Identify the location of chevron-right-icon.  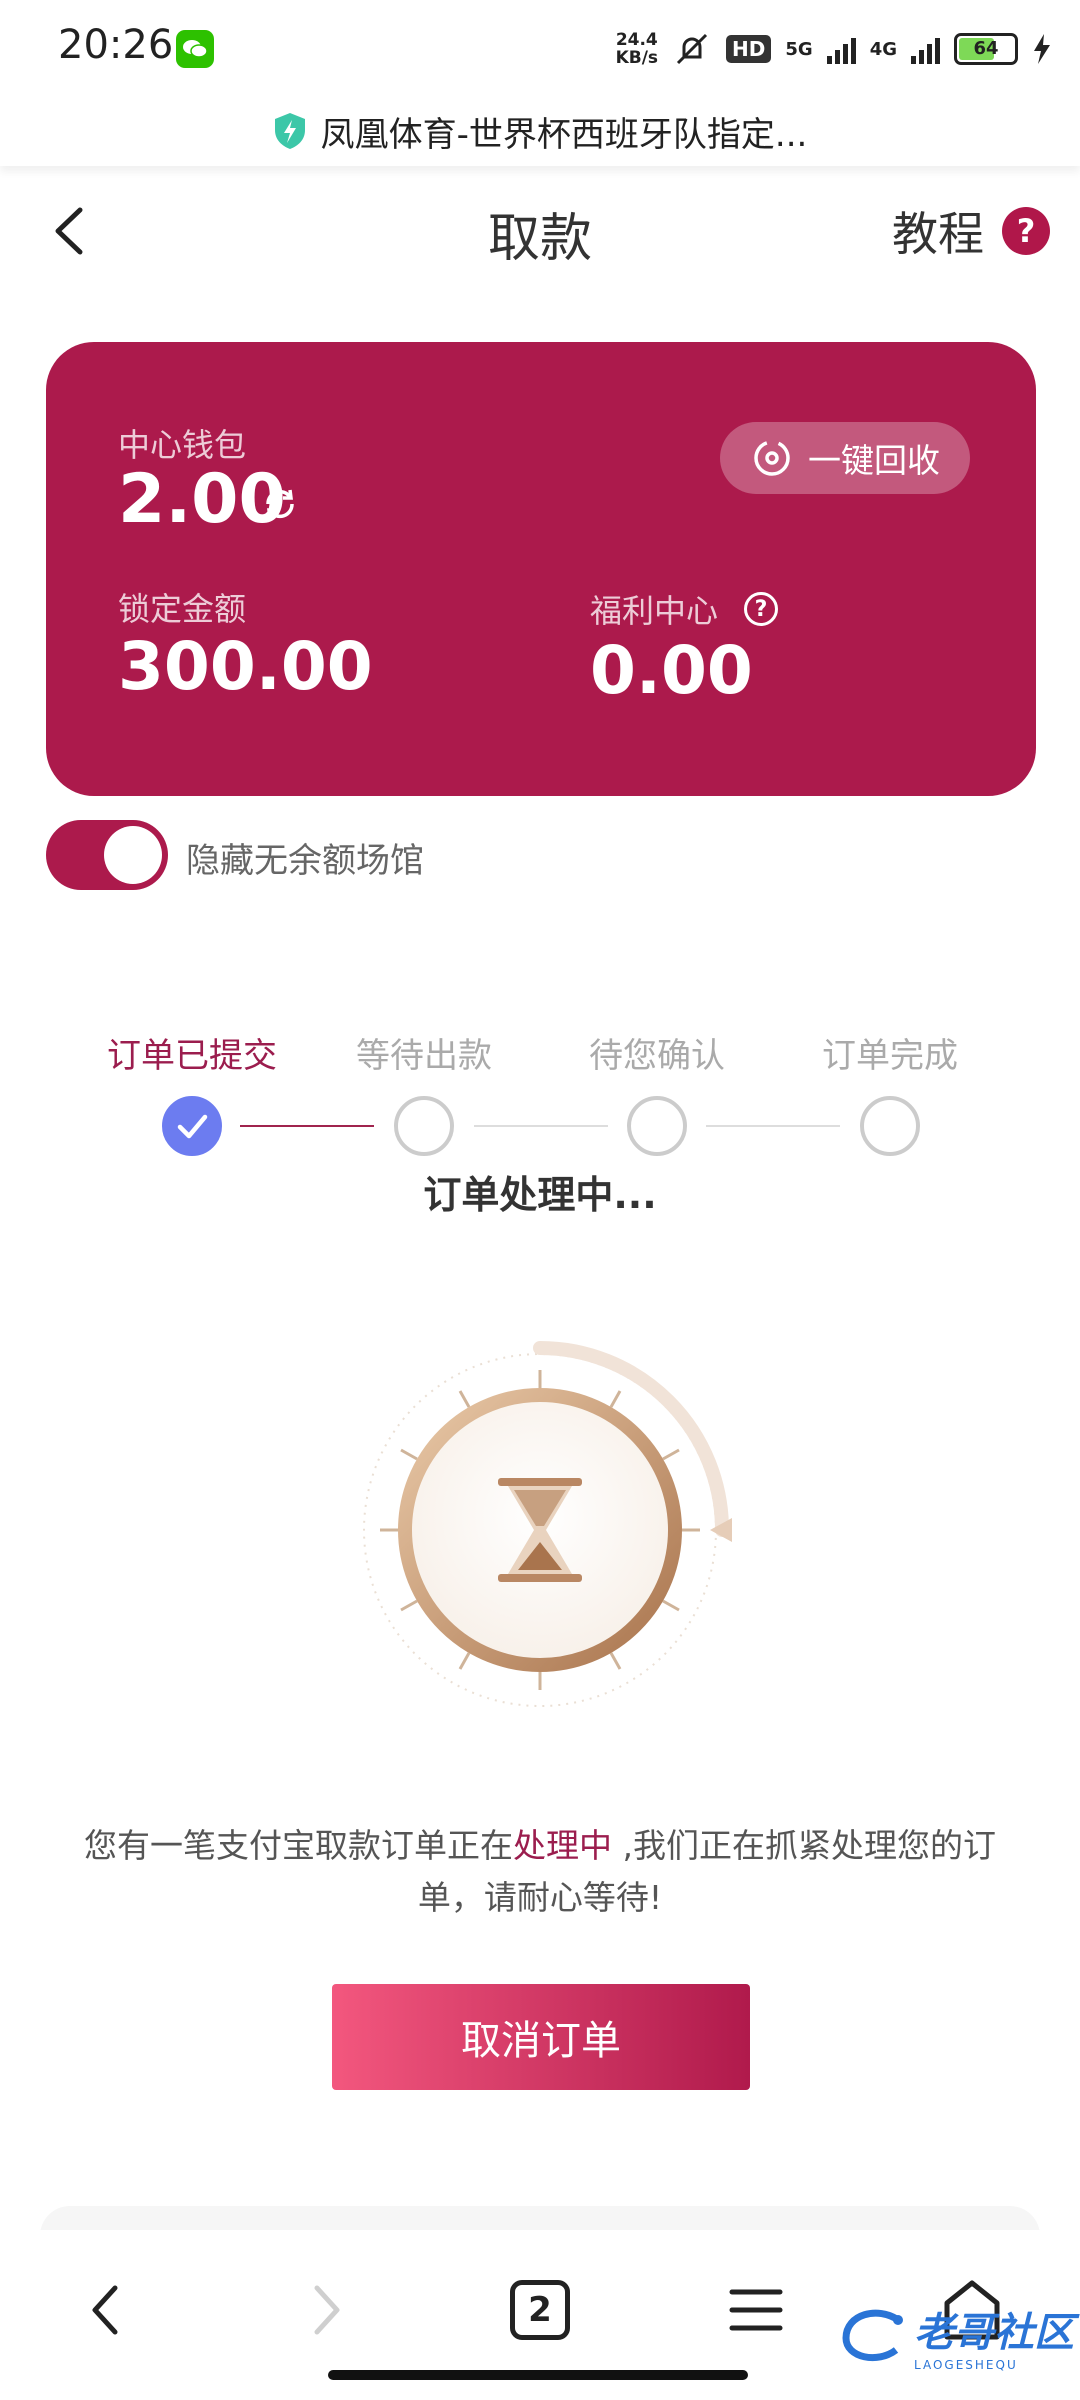
(327, 2310).